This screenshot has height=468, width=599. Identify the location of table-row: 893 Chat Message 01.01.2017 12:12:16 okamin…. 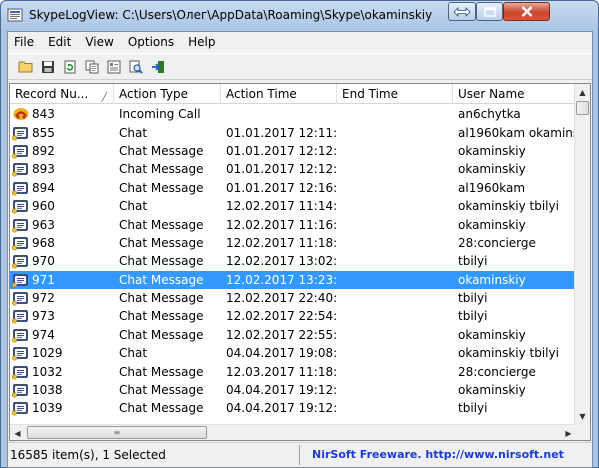
(293, 169).